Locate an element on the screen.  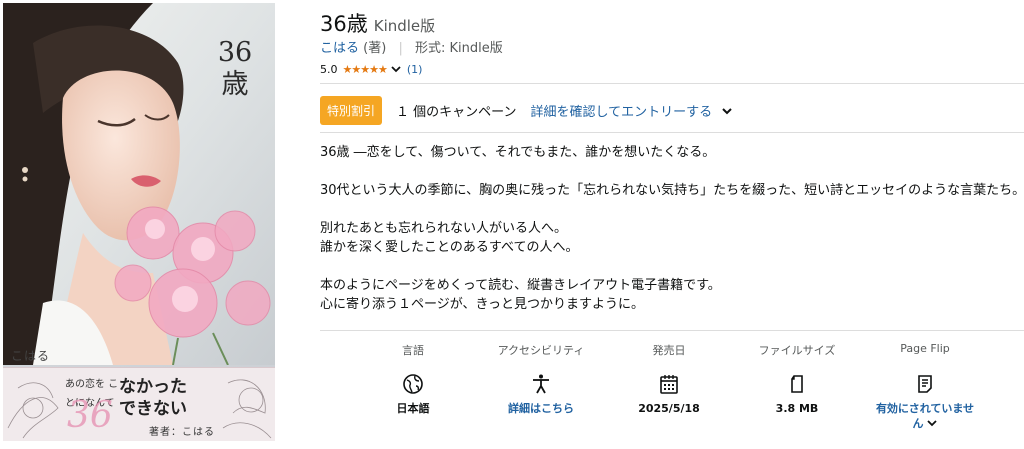
format-value: Kindle版 is located at coordinates (476, 48).